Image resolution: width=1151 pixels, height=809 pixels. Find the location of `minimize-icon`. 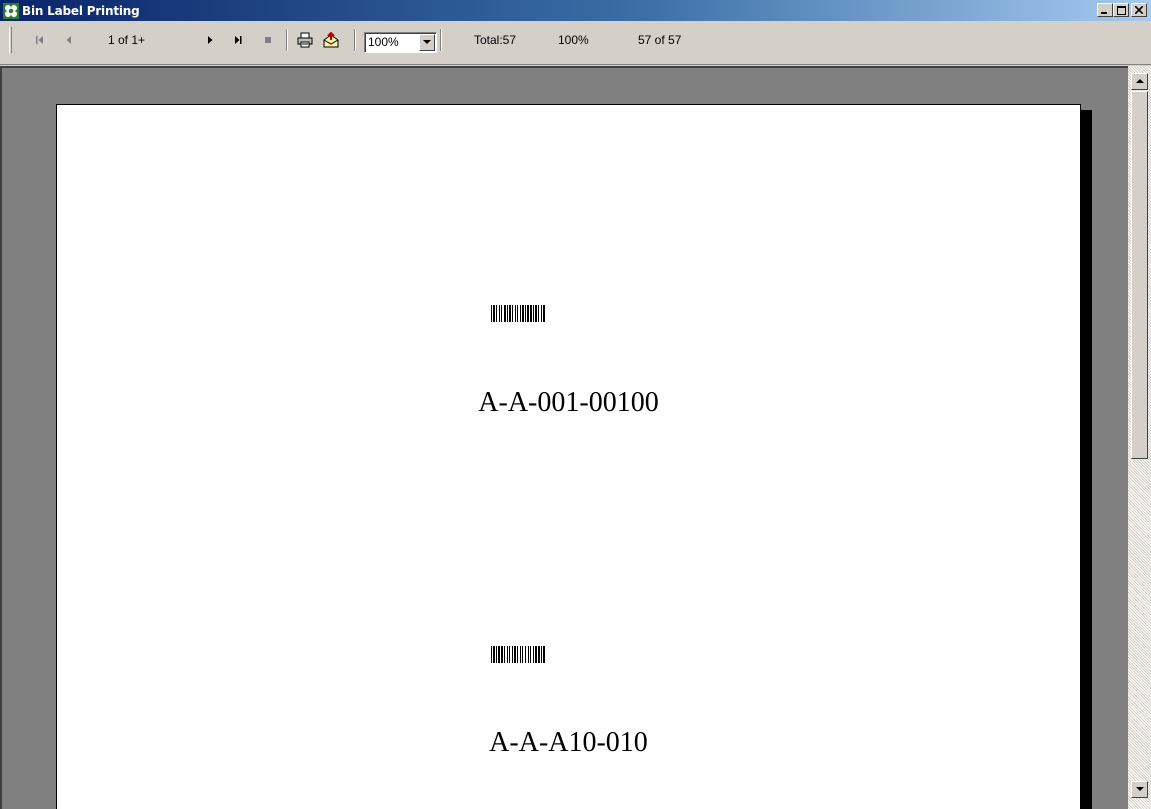

minimize-icon is located at coordinates (1104, 13).